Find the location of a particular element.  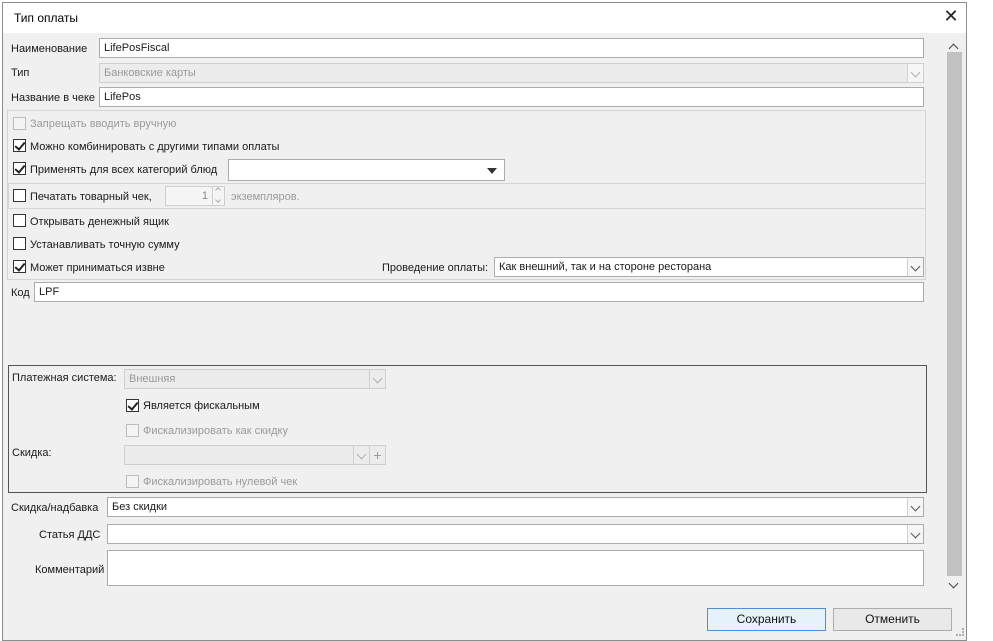

receipt-name-input: LifePos is located at coordinates (511, 97).